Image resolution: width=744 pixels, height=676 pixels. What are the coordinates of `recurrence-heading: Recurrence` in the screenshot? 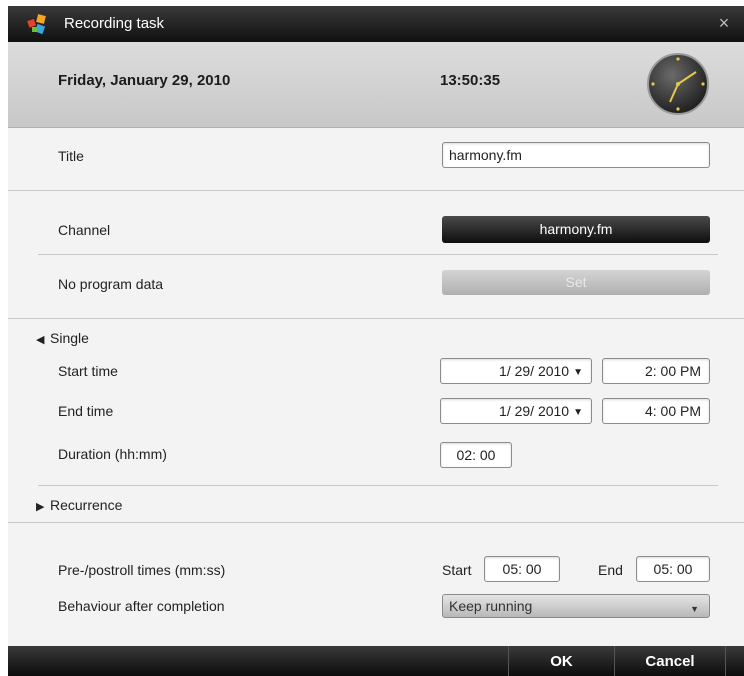 It's located at (86, 505).